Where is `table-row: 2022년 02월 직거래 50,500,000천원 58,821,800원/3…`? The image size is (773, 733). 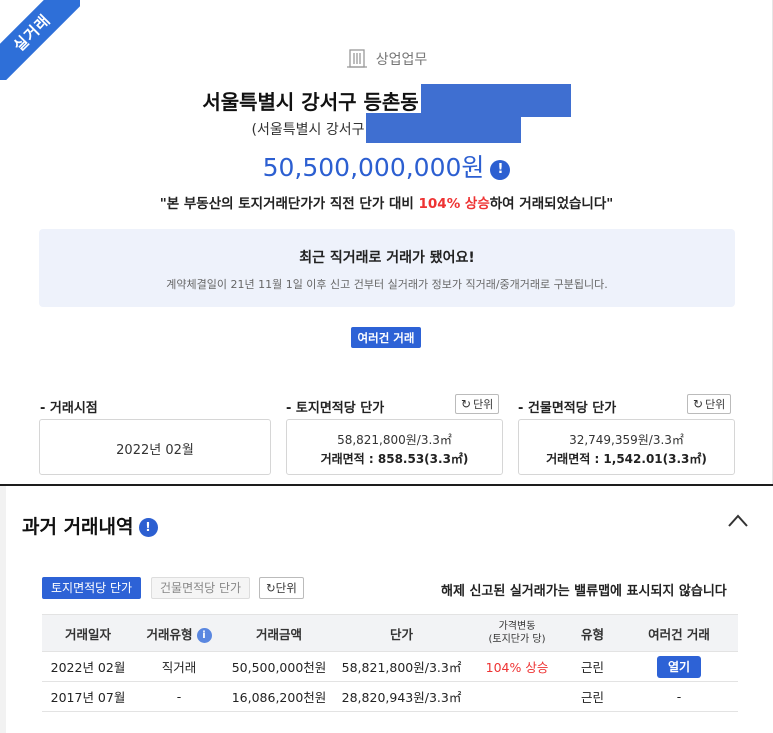
table-row: 2022년 02월 직거래 50,500,000천원 58,821,800원/3… is located at coordinates (390, 666).